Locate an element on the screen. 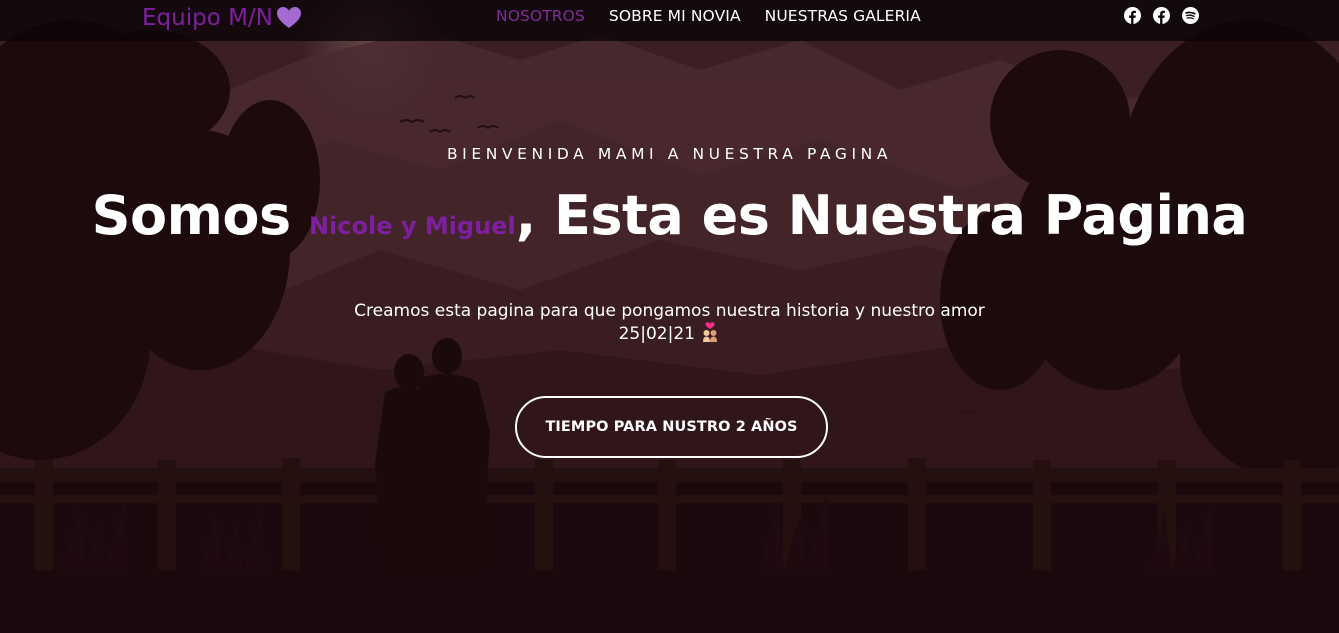 The height and width of the screenshot is (633, 1339). nav-link-nuestras-galeria: NUESTRAS GALERIA is located at coordinates (843, 16).